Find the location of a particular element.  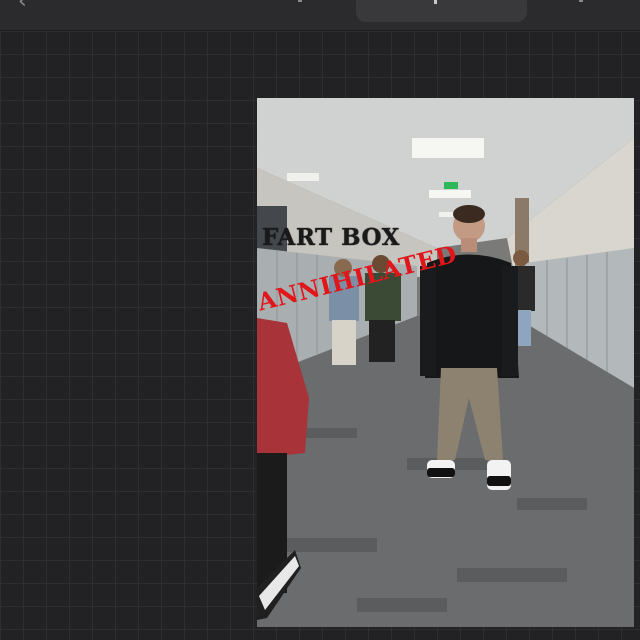

top-toolbar: ‹ is located at coordinates (320, 15).